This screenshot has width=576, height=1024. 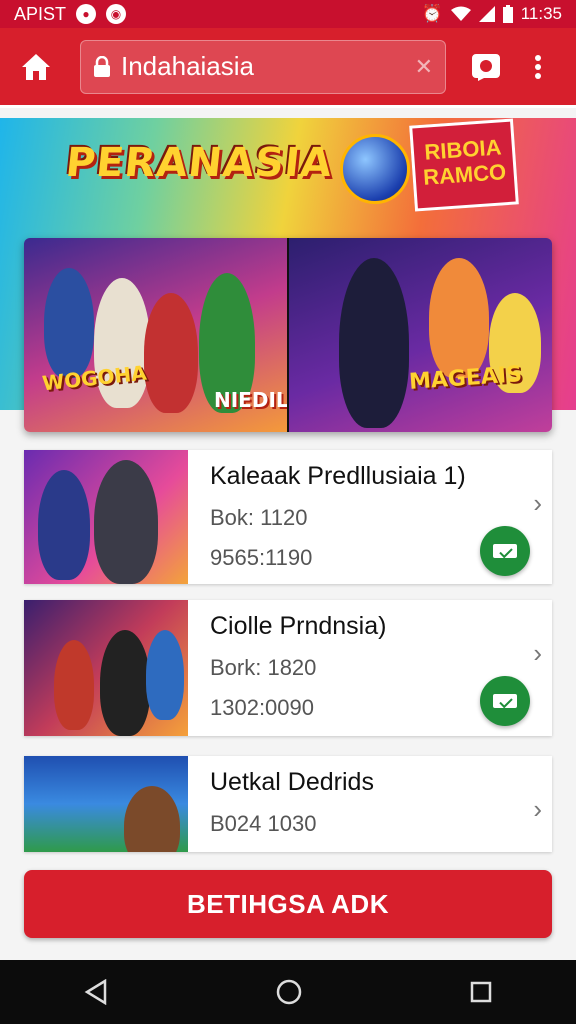 What do you see at coordinates (199, 163) in the screenshot?
I see `hero-title: PERANASIA` at bounding box center [199, 163].